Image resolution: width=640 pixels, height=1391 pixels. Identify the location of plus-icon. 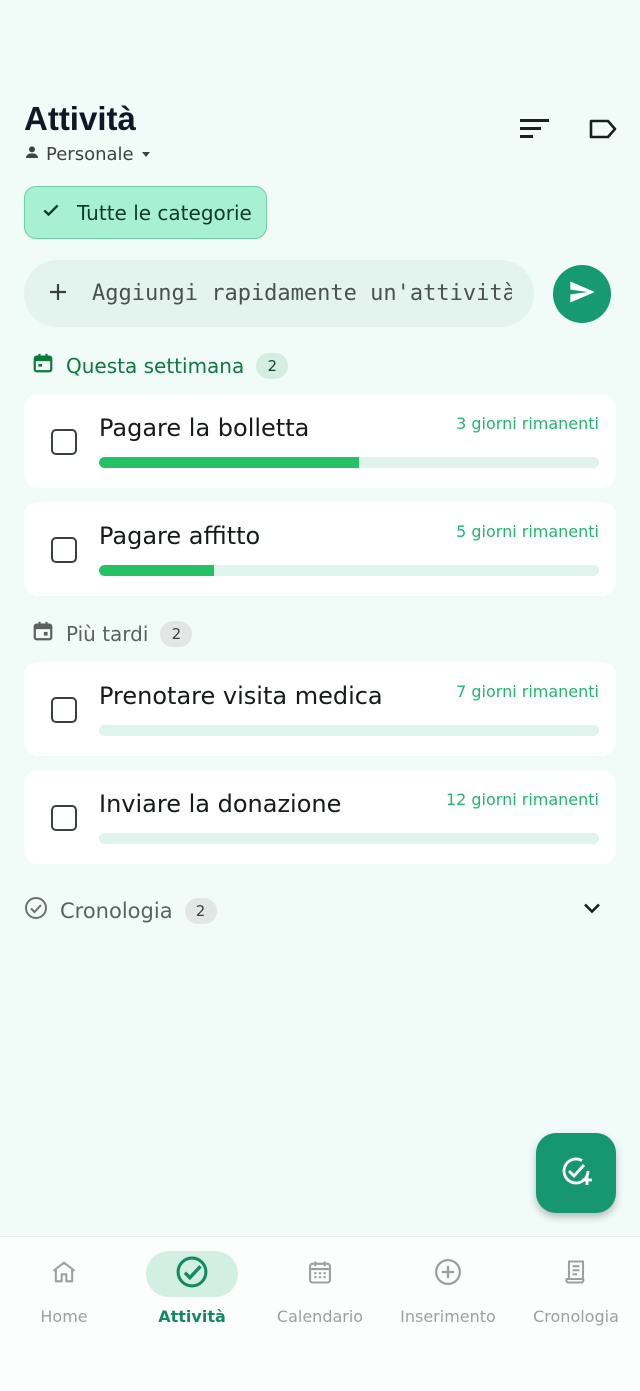
(58, 294).